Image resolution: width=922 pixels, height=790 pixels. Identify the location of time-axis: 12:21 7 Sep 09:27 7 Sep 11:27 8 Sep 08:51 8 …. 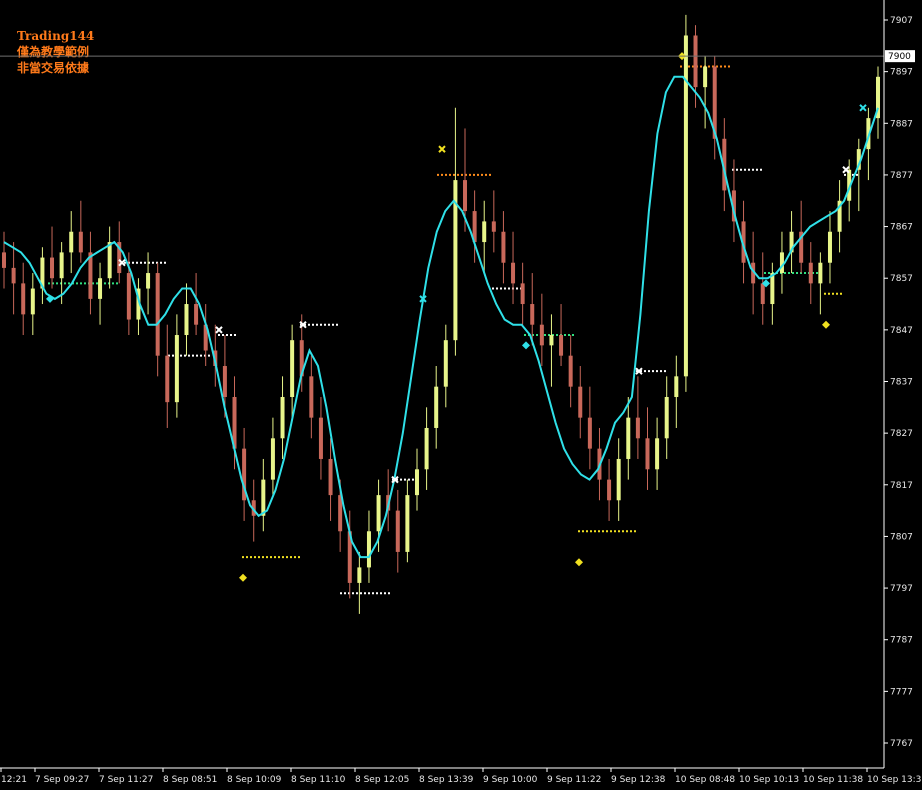
(461, 776).